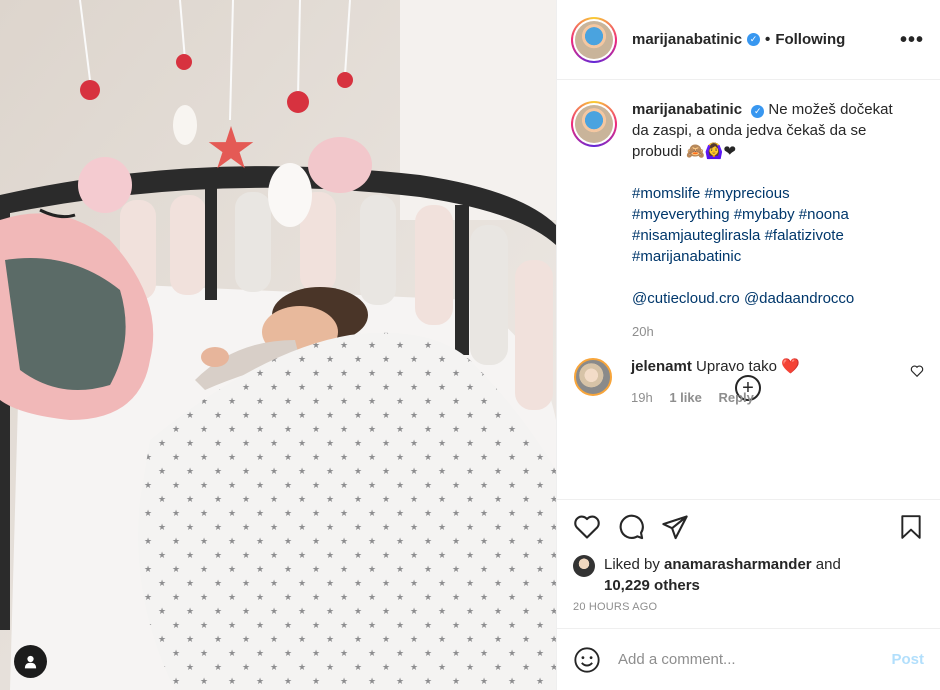 Image resolution: width=940 pixels, height=690 pixels. I want to click on commenter-avatar, so click(593, 377).